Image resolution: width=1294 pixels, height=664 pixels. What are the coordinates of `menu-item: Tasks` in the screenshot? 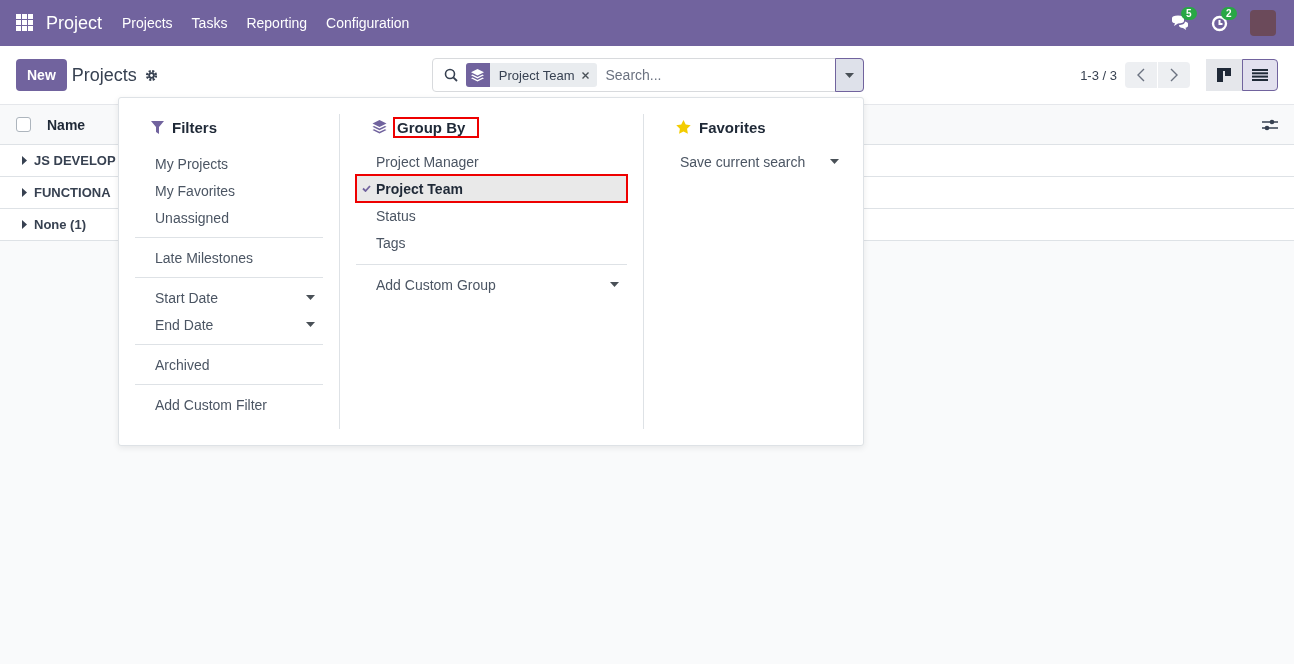 It's located at (209, 23).